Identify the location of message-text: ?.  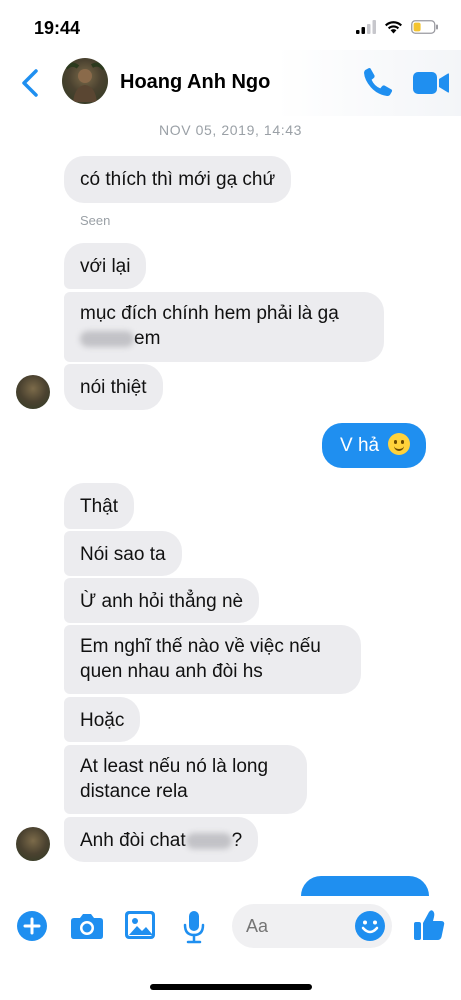
(237, 840).